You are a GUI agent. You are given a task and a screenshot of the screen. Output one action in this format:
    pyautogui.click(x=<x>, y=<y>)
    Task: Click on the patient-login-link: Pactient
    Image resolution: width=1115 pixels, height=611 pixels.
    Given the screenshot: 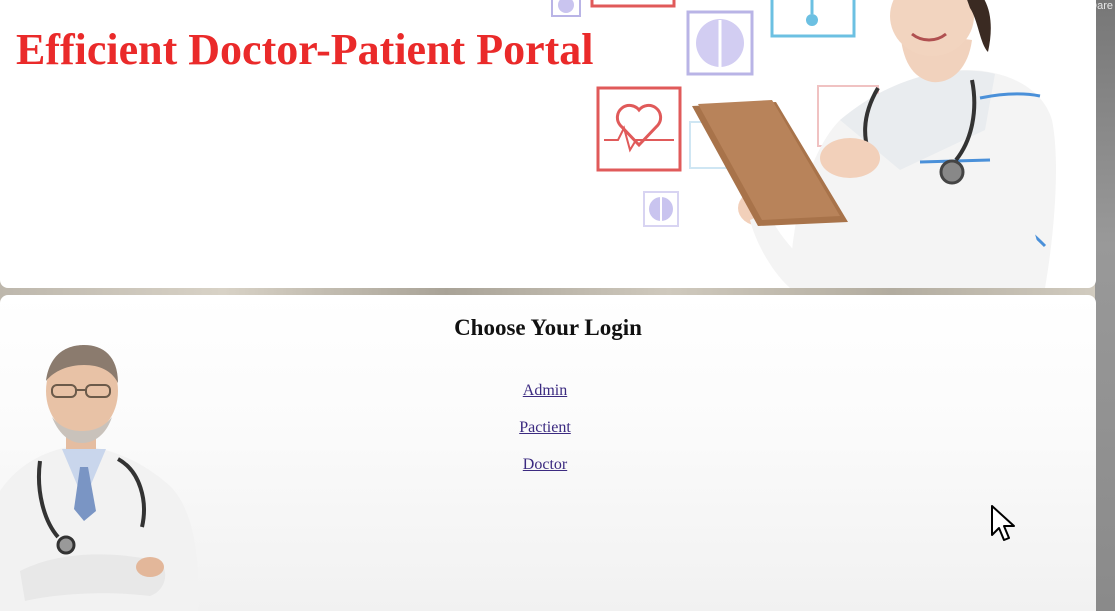 What is the action you would take?
    pyautogui.click(x=545, y=428)
    